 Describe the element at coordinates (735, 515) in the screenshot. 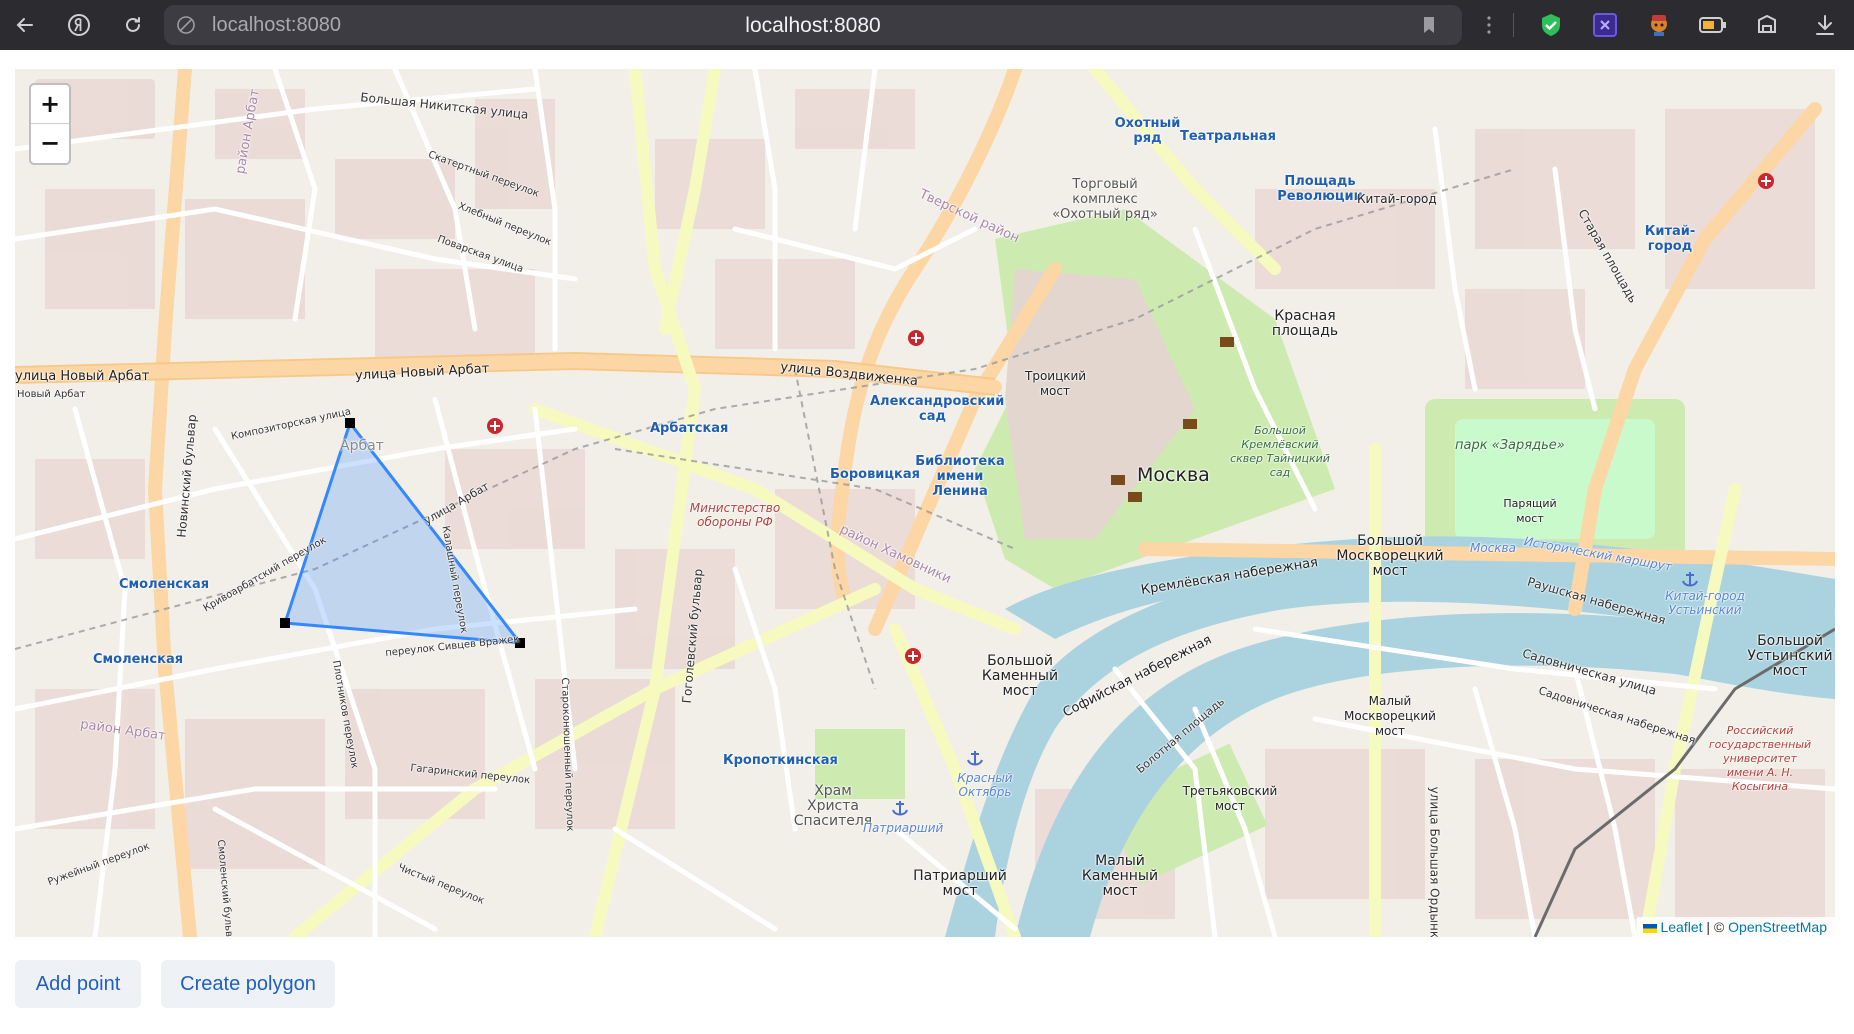

I see `poi-label: Министерство обороны РФ` at that location.